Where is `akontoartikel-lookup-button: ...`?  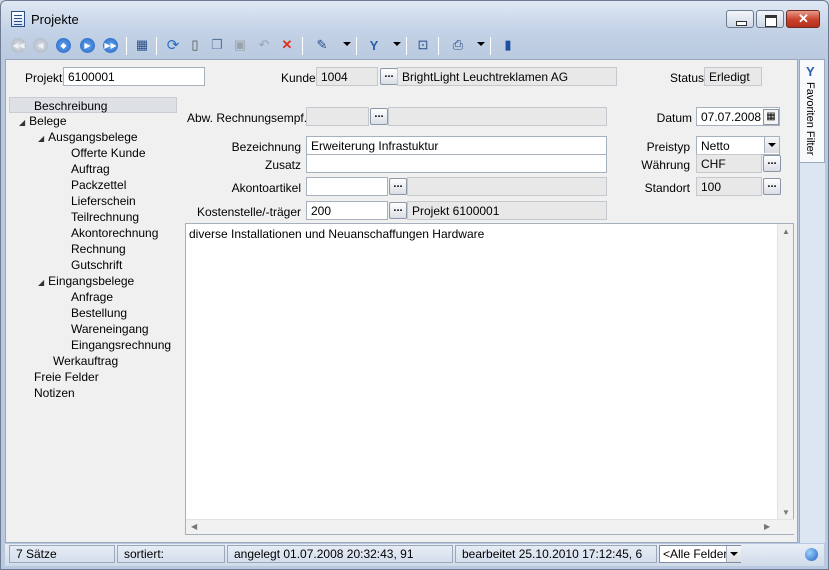
akontoartikel-lookup-button: ... is located at coordinates (398, 186).